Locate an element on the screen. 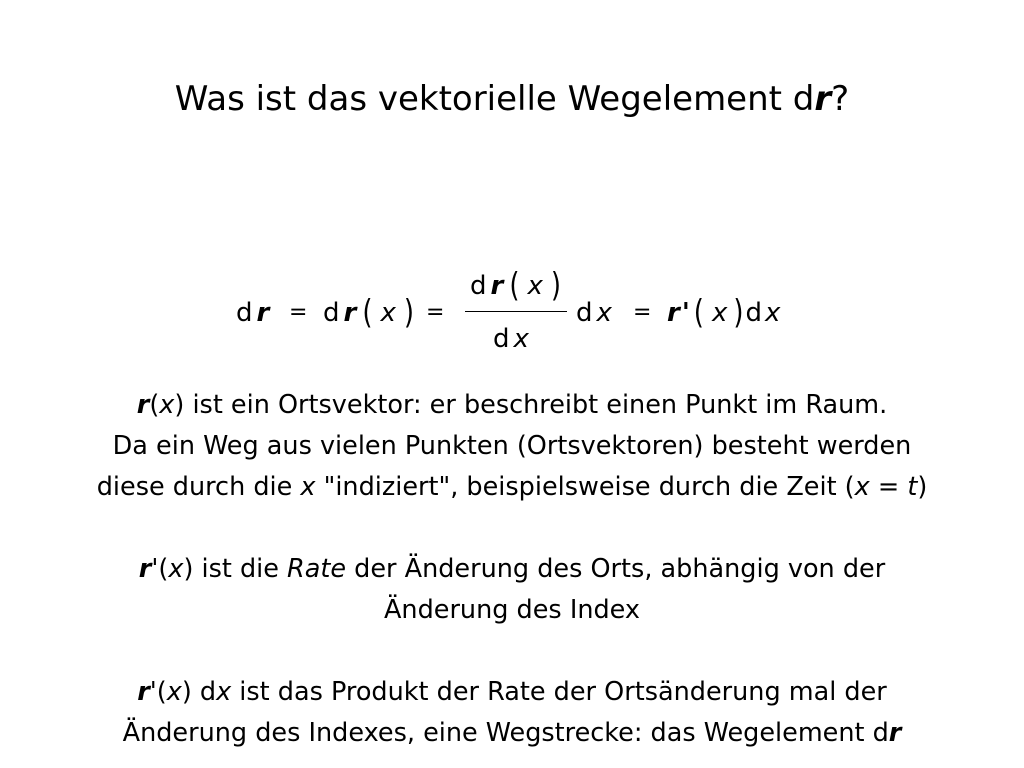  title-question-mark: ? is located at coordinates (840, 99).